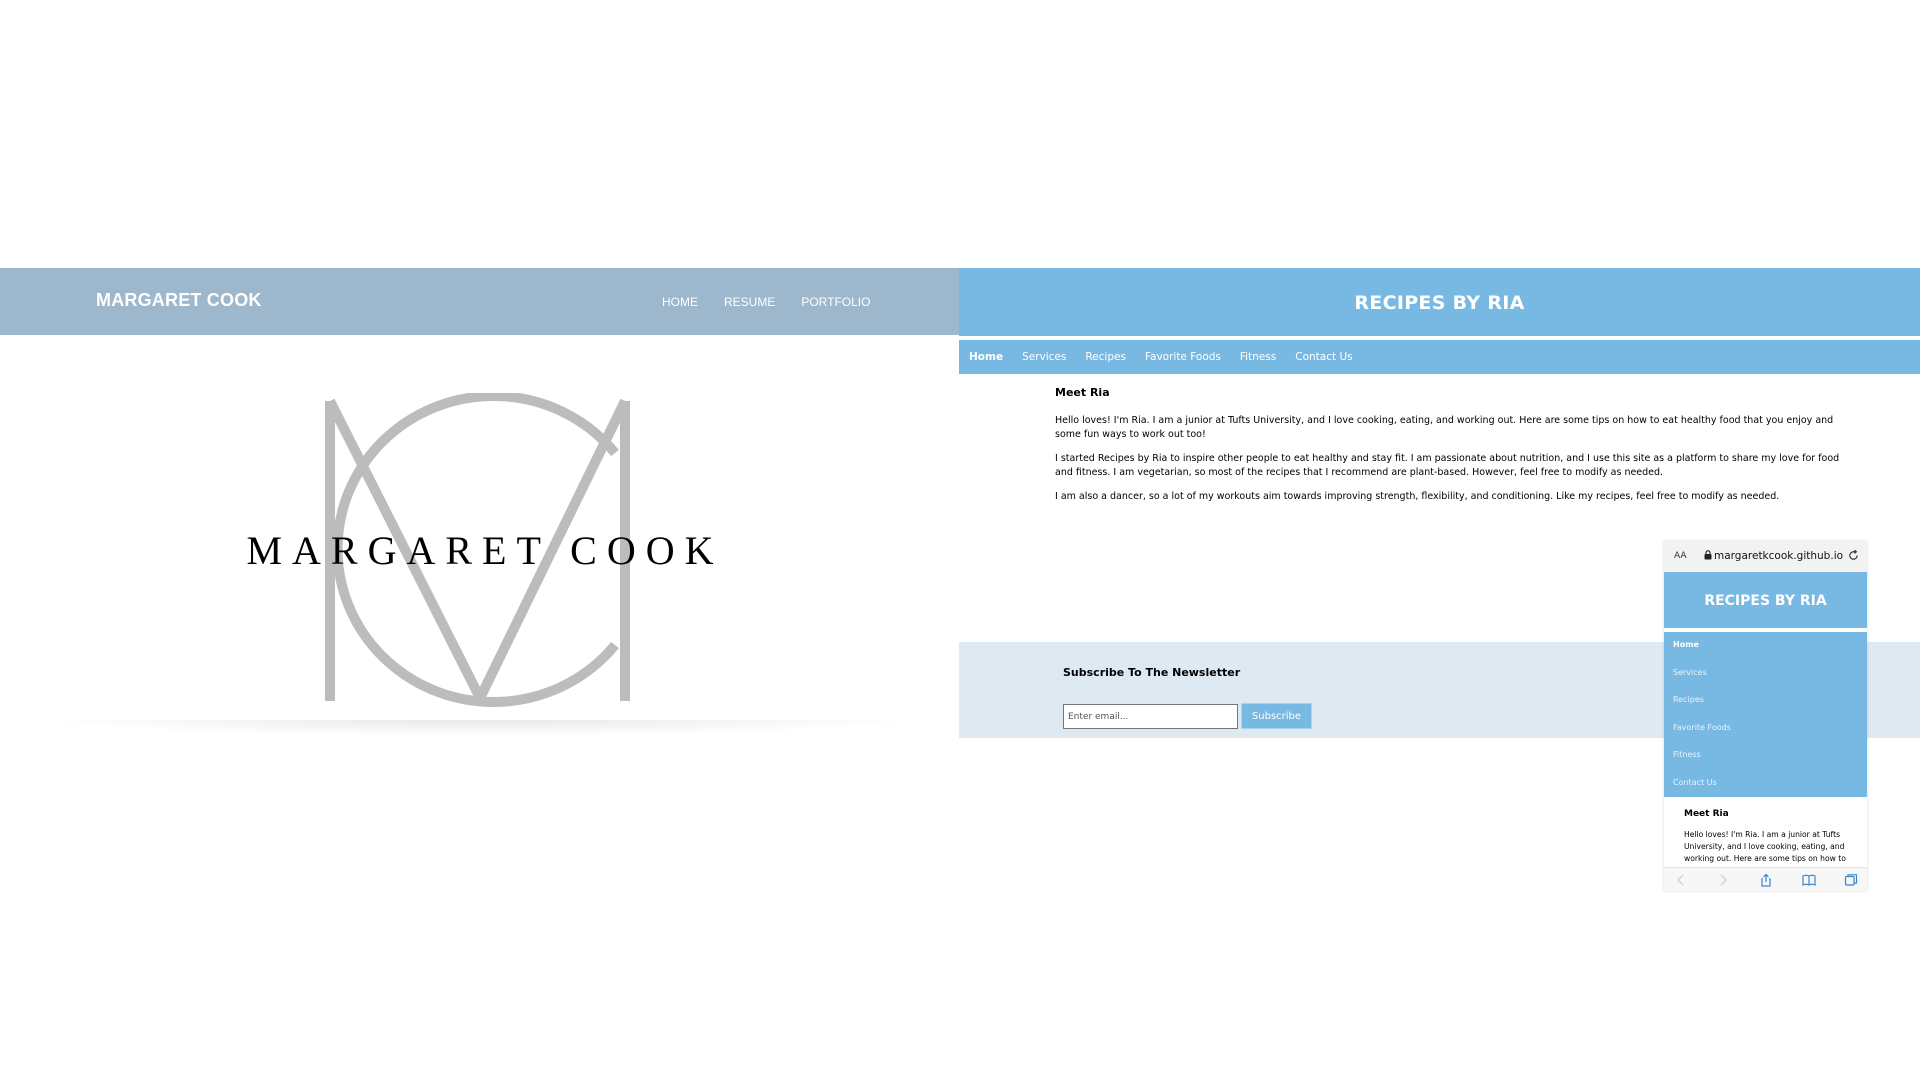  What do you see at coordinates (1150, 716) in the screenshot?
I see `email-input` at bounding box center [1150, 716].